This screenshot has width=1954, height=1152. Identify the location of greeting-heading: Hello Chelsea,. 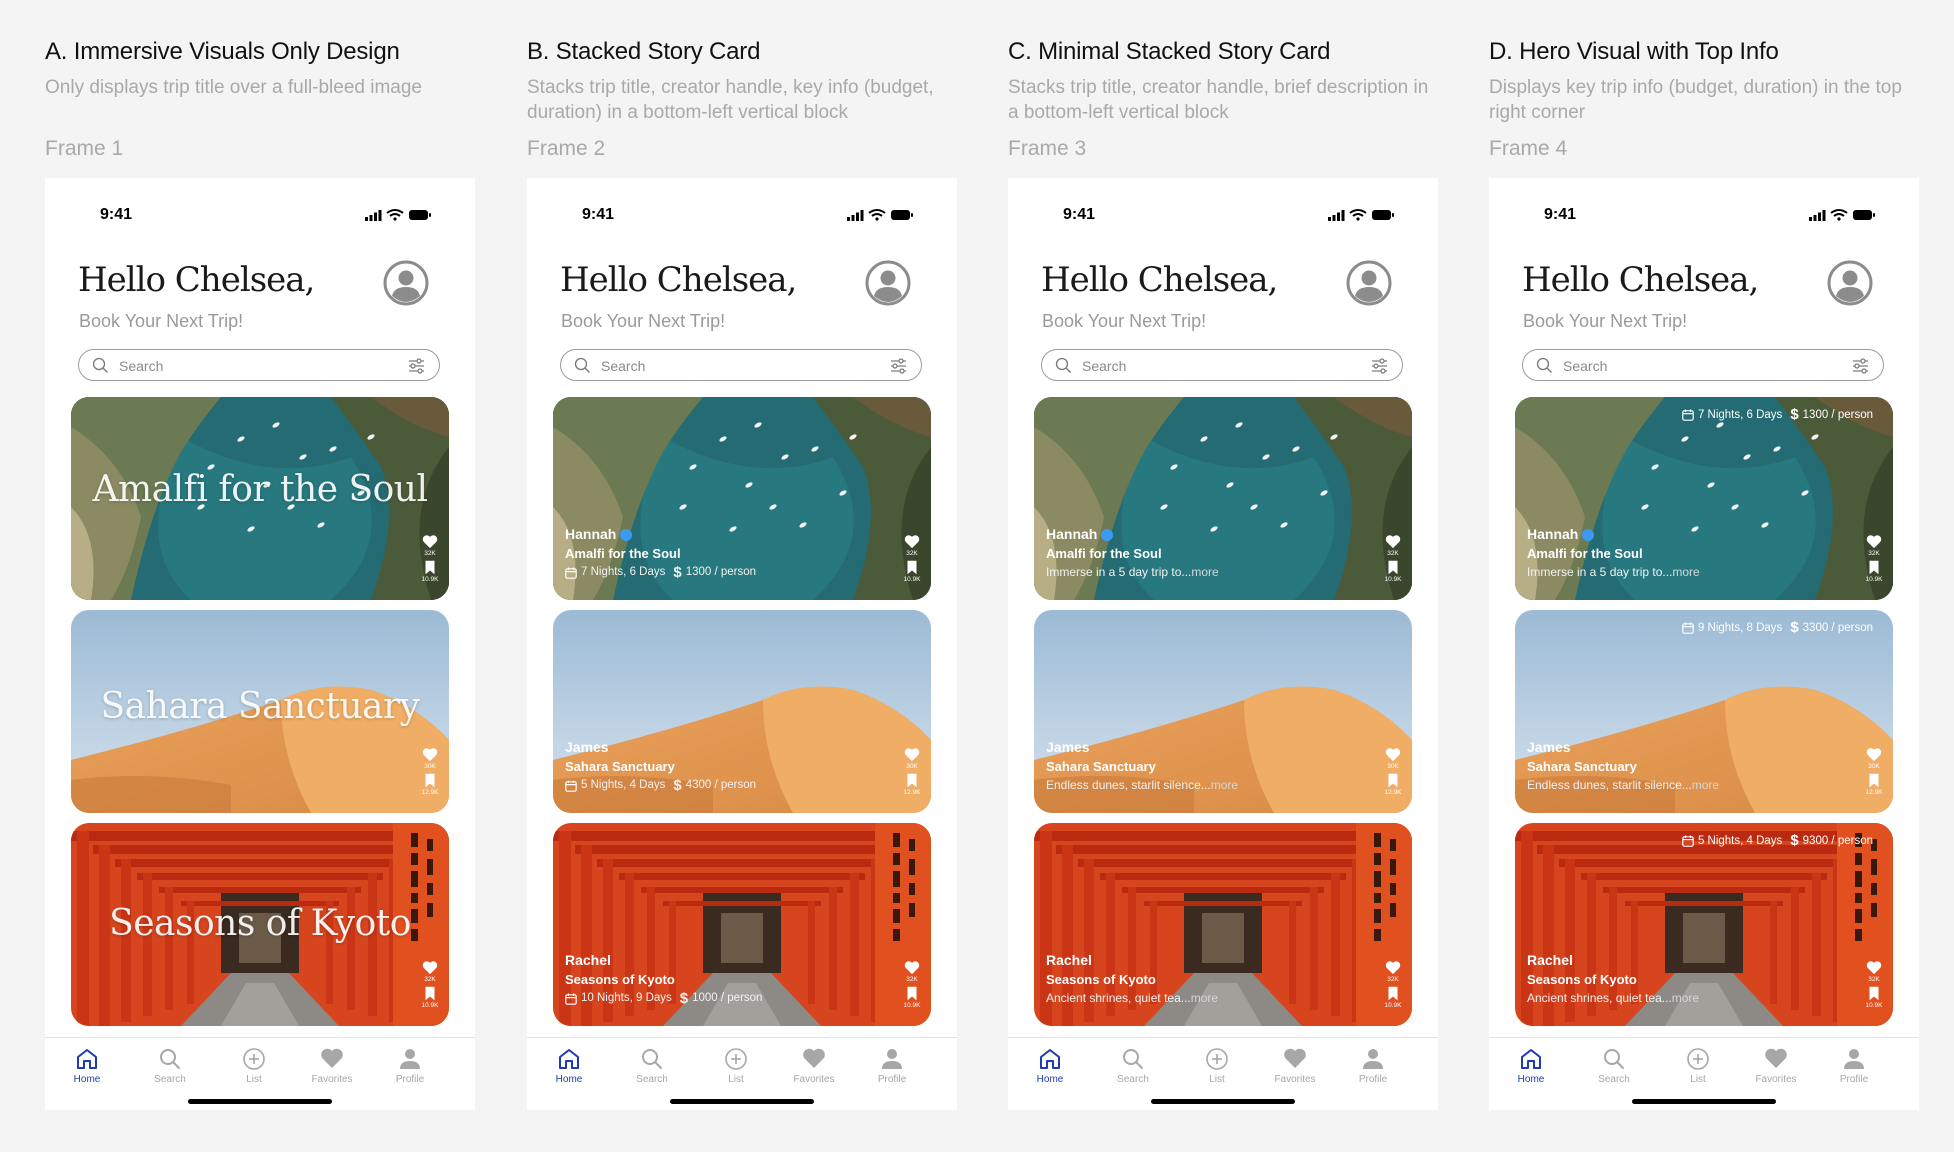
(678, 280).